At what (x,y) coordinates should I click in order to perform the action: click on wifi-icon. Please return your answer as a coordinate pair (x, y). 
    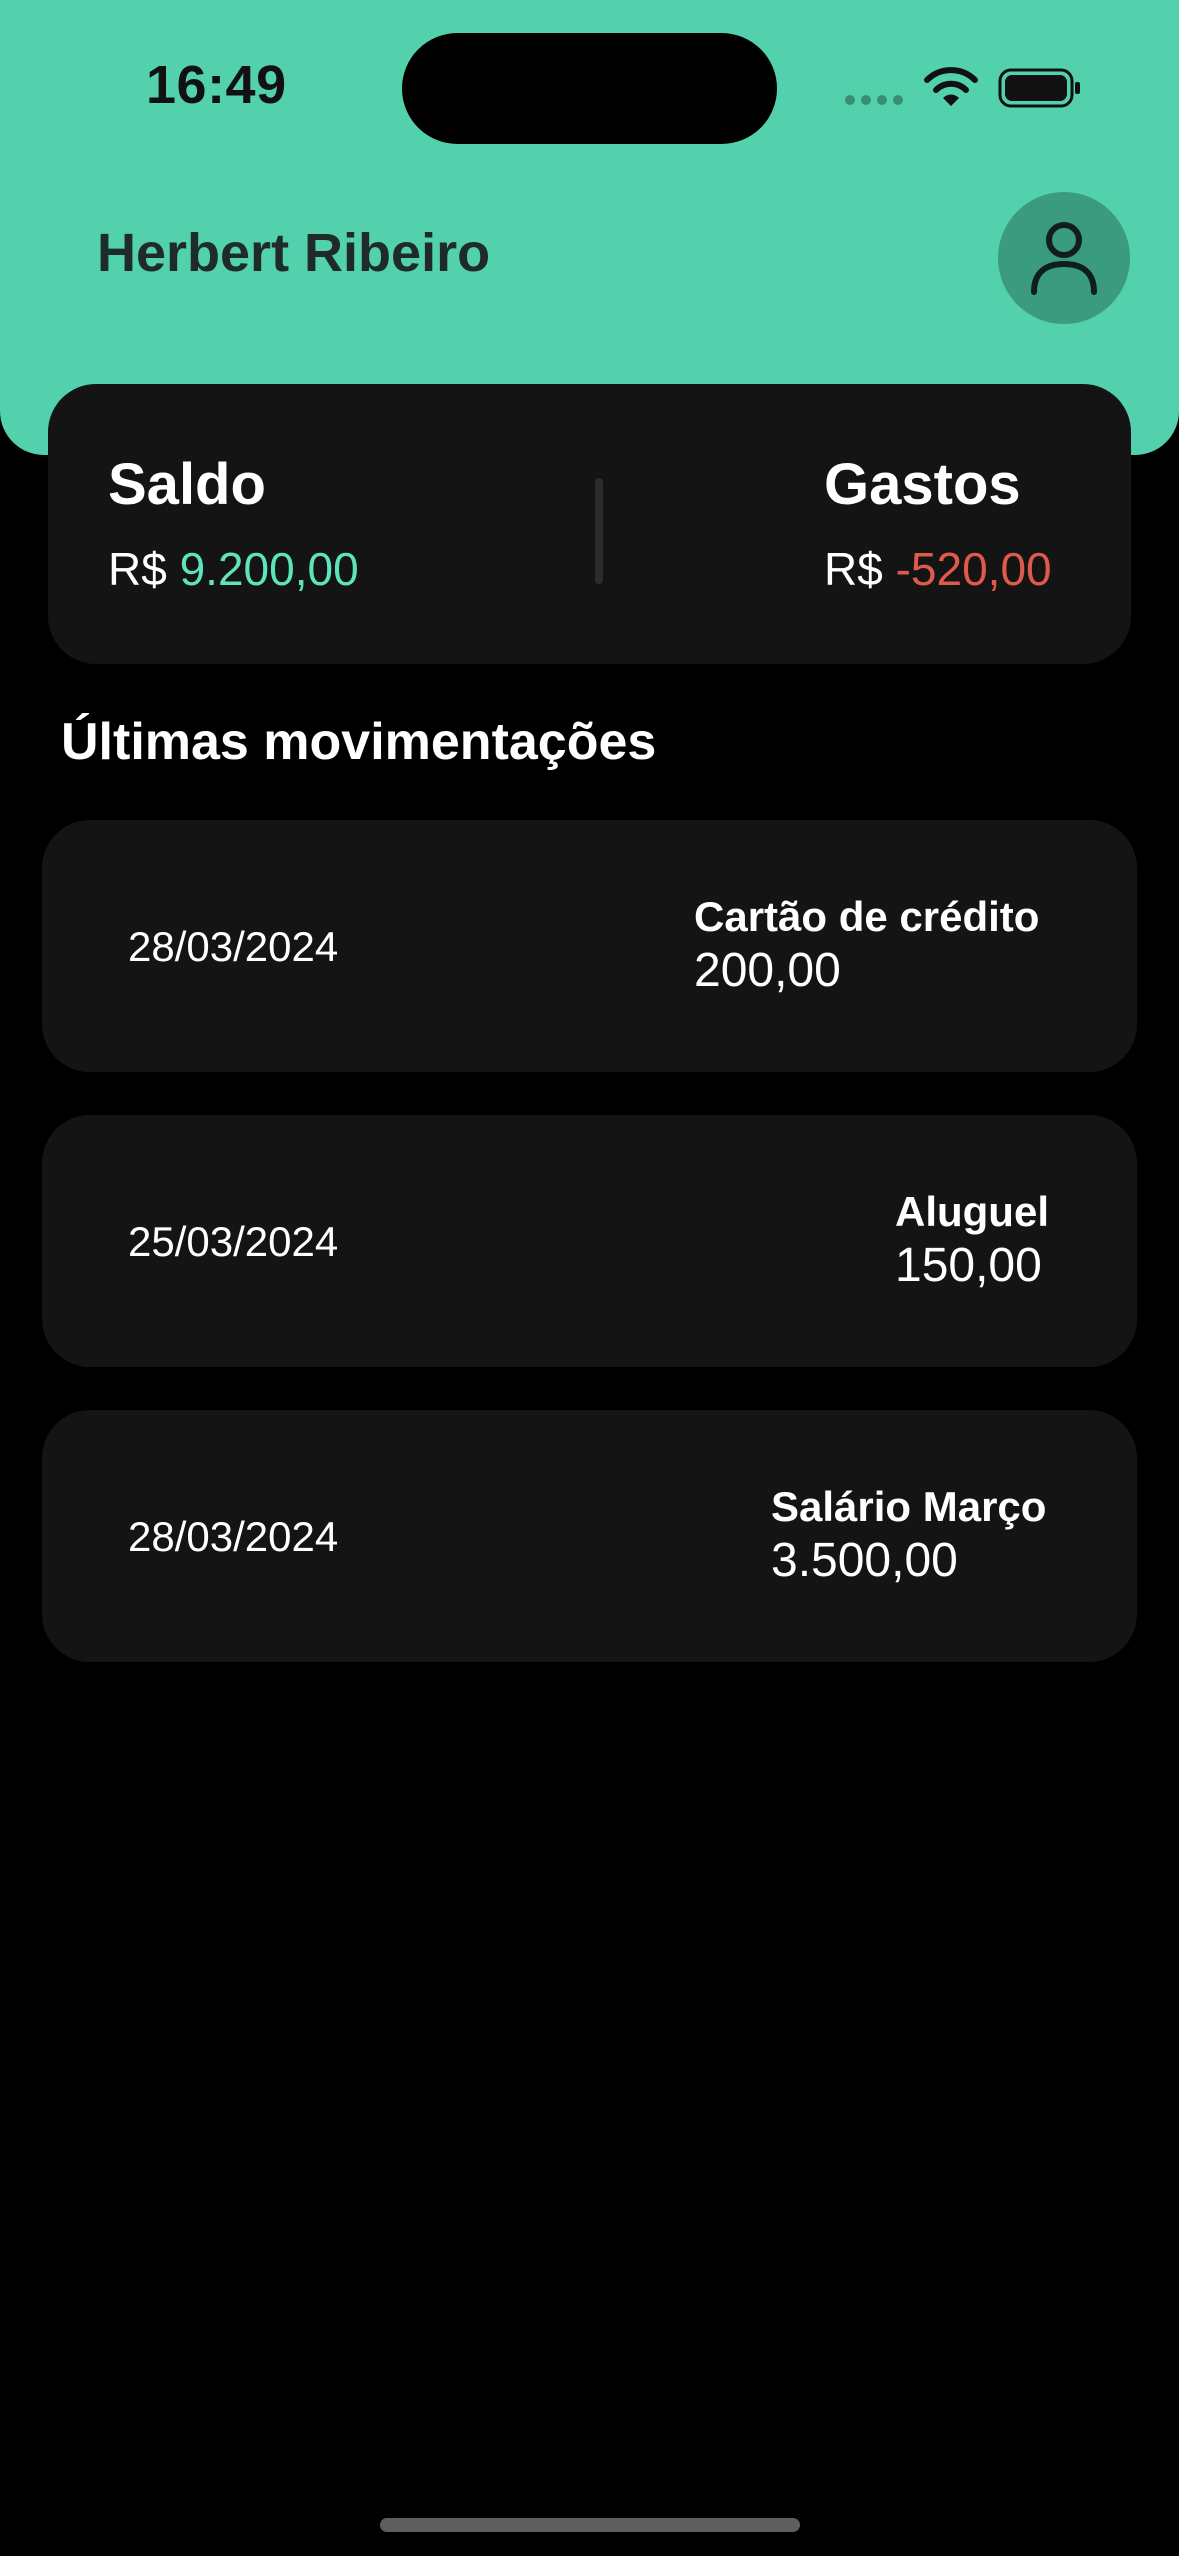
    Looking at the image, I should click on (951, 86).